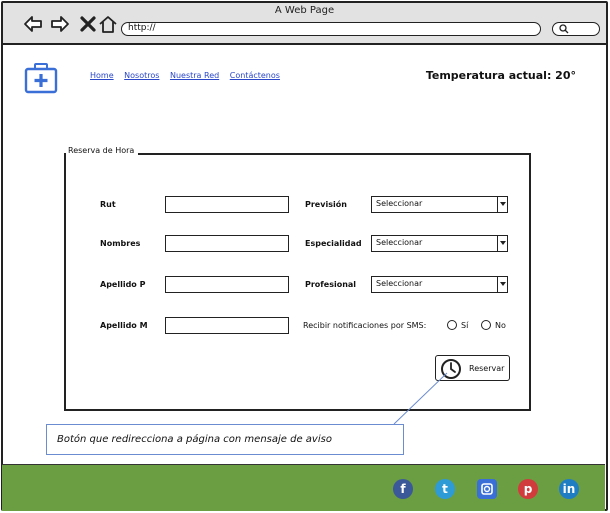 This screenshot has width=610, height=513. What do you see at coordinates (500, 75) in the screenshot?
I see `temperature-display: Temperatura actual: 20°` at bounding box center [500, 75].